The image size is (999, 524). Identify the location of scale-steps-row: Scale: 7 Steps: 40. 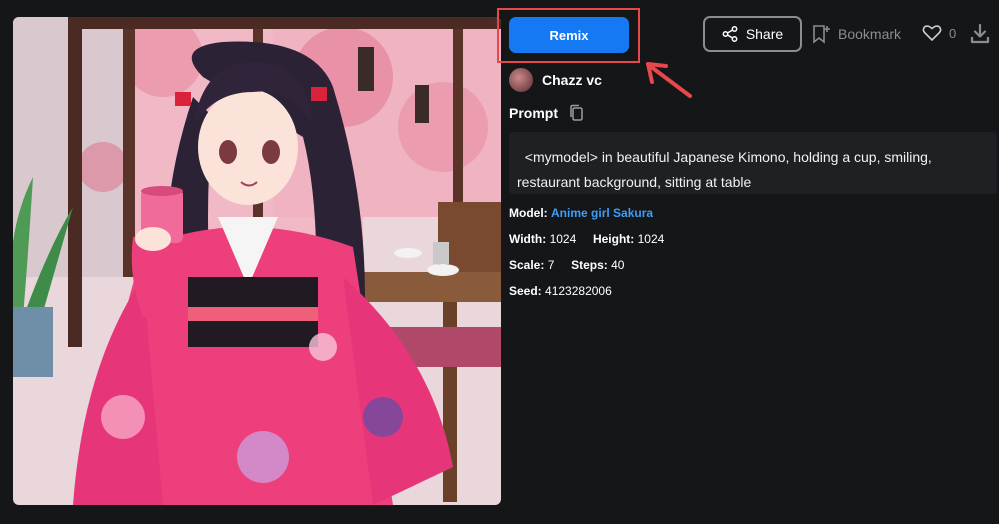
(566, 265).